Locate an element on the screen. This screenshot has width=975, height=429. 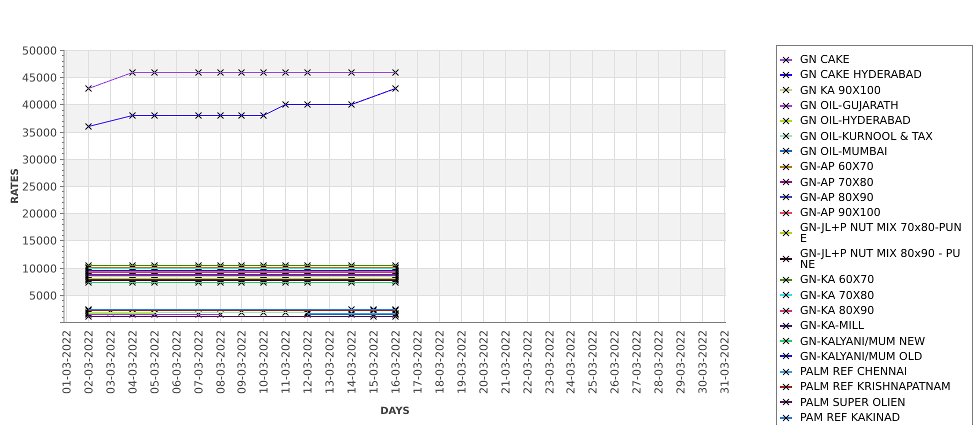
legend-label: GN-AP 70X80 is located at coordinates (837, 182).